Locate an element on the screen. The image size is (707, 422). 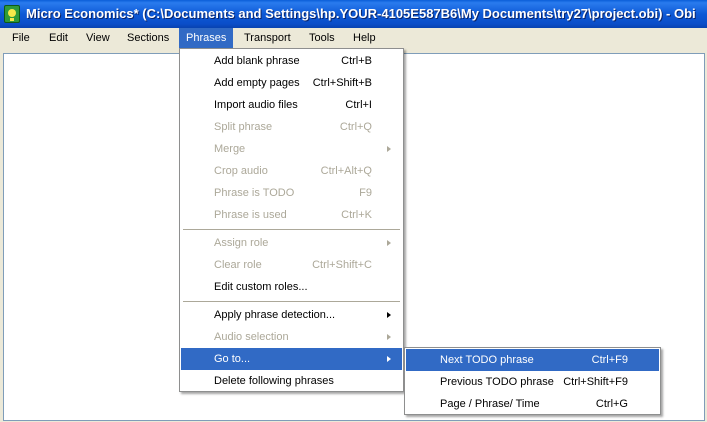
menu-item-add-blank-phrase: Add blank phrase Ctrl+B is located at coordinates (291, 61).